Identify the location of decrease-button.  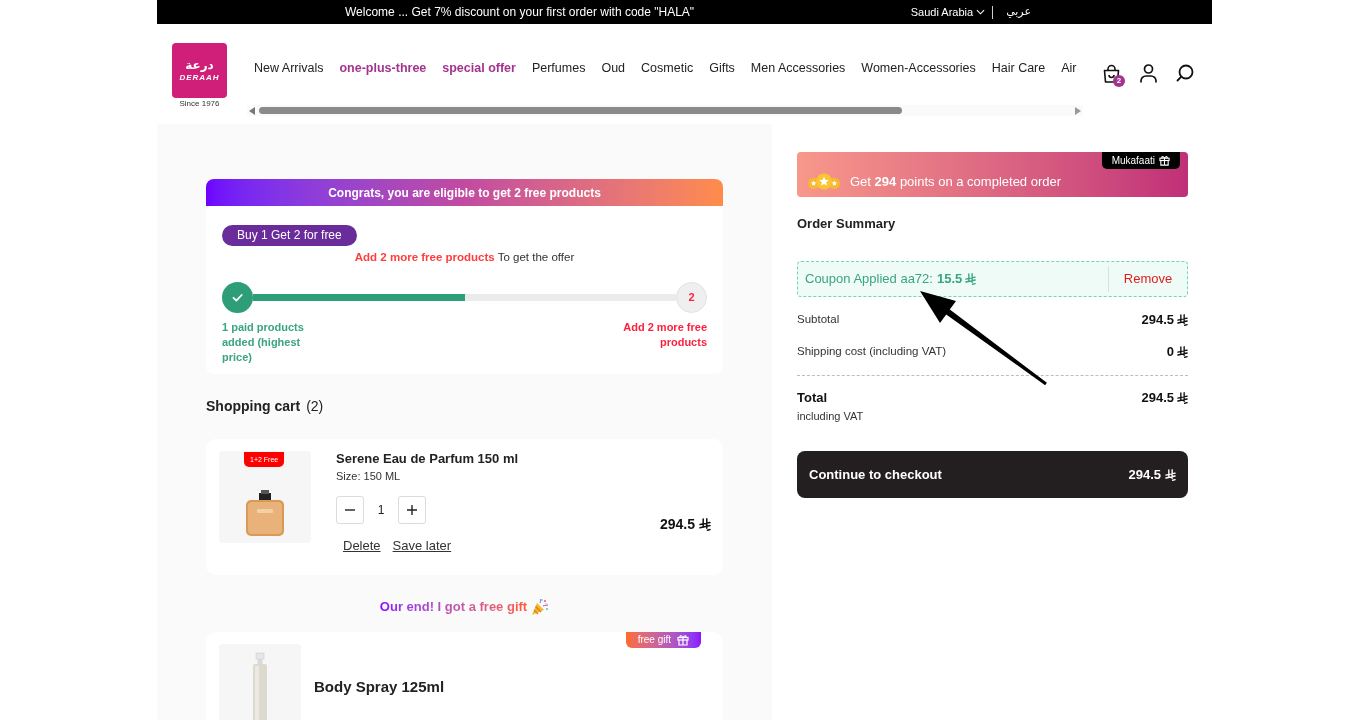
(350, 510).